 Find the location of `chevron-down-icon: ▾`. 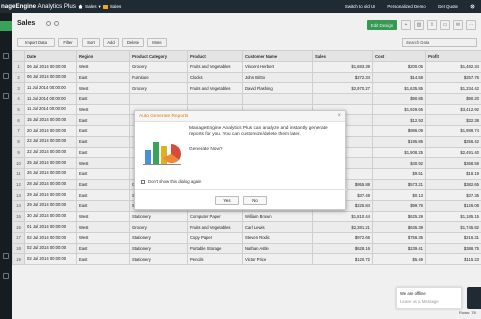

chevron-down-icon: ▾ is located at coordinates (100, 7).